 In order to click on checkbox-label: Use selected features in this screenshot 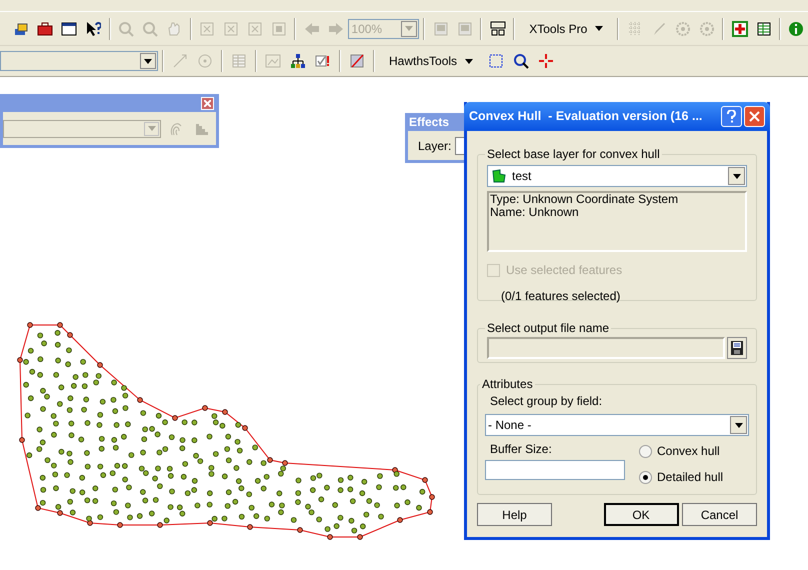, I will do `click(564, 270)`.